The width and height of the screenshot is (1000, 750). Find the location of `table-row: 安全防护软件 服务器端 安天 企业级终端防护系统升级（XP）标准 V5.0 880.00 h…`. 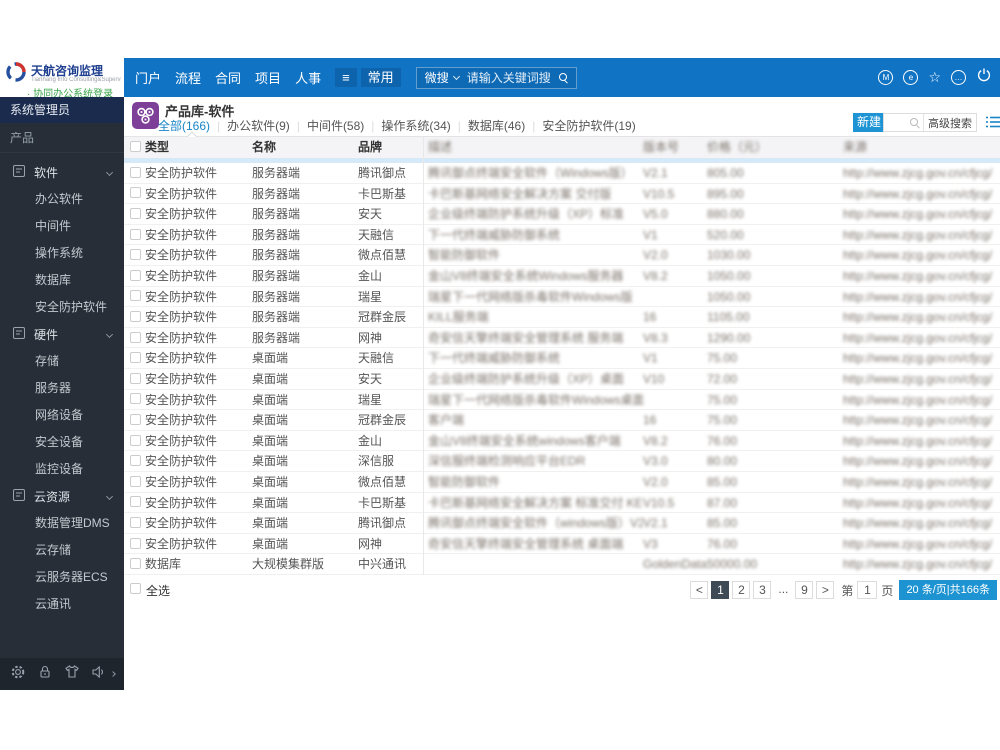

table-row: 安全防护软件 服务器端 安天 企业级终端防护系统升级（XP）标准 V5.0 880.00 h… is located at coordinates (562, 214).